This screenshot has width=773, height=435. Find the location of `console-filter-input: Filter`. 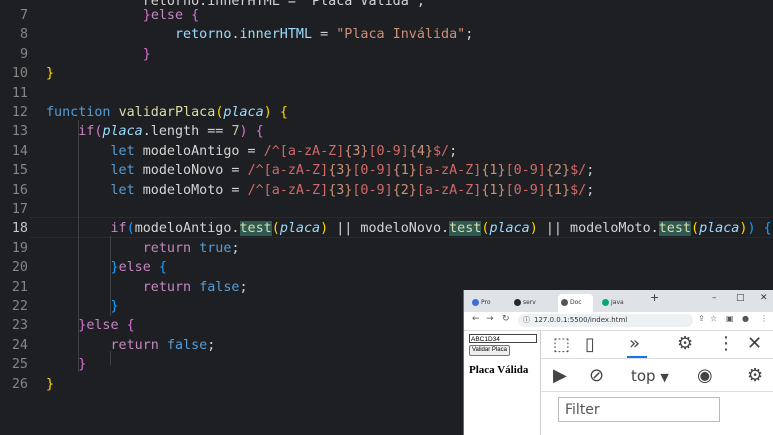

console-filter-input: Filter is located at coordinates (639, 409).